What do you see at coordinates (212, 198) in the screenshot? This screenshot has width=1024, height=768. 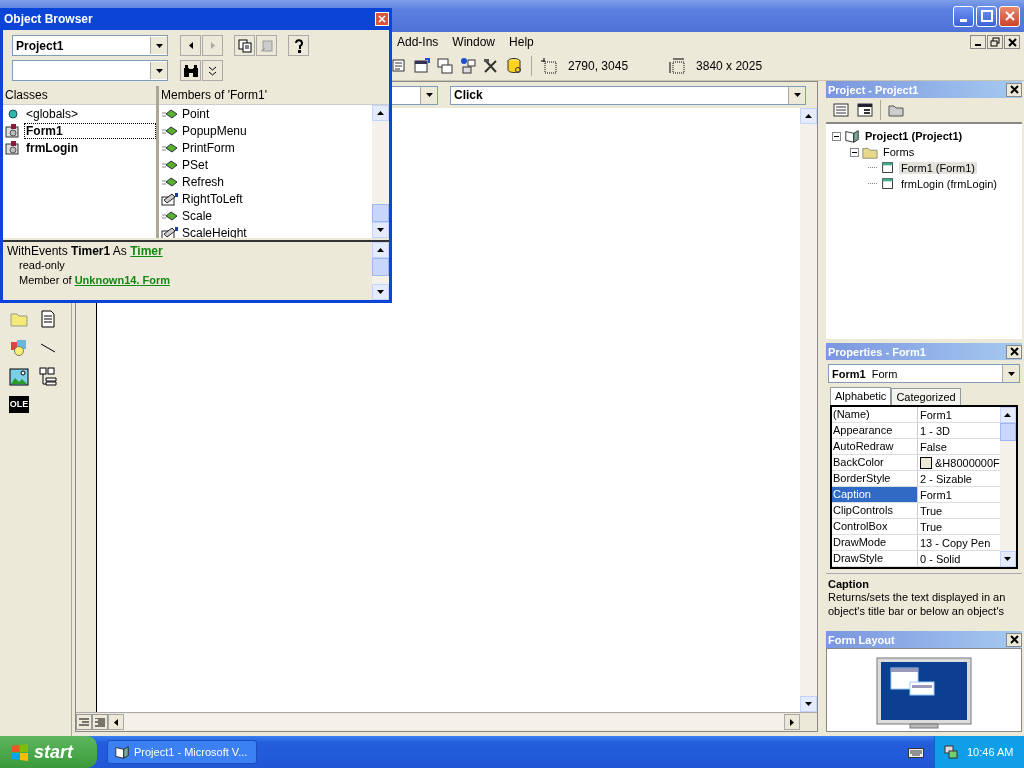 I see `member-item: RightToLeft` at bounding box center [212, 198].